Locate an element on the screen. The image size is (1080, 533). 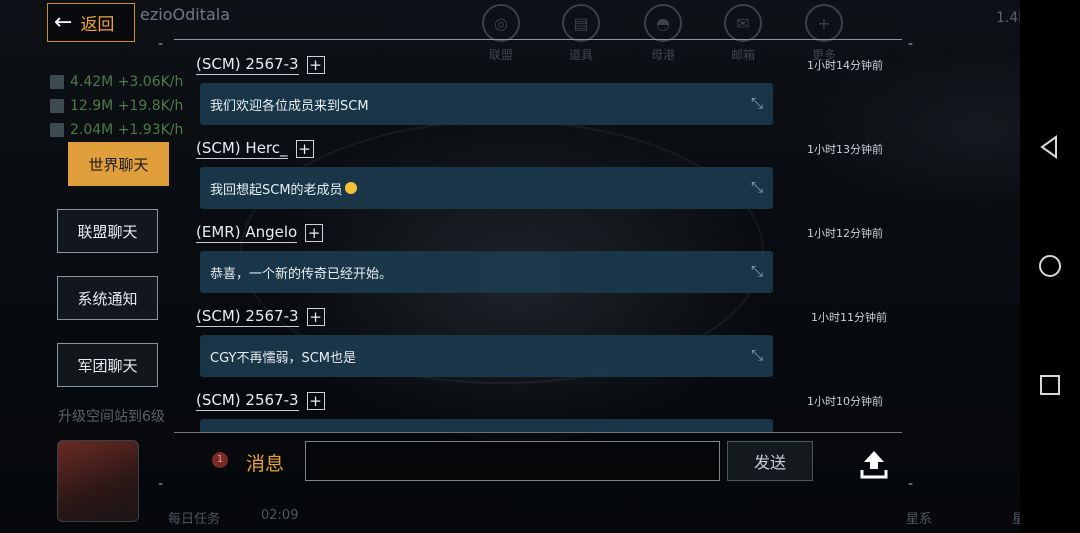
galaxy-label: 星系 is located at coordinates (919, 519).